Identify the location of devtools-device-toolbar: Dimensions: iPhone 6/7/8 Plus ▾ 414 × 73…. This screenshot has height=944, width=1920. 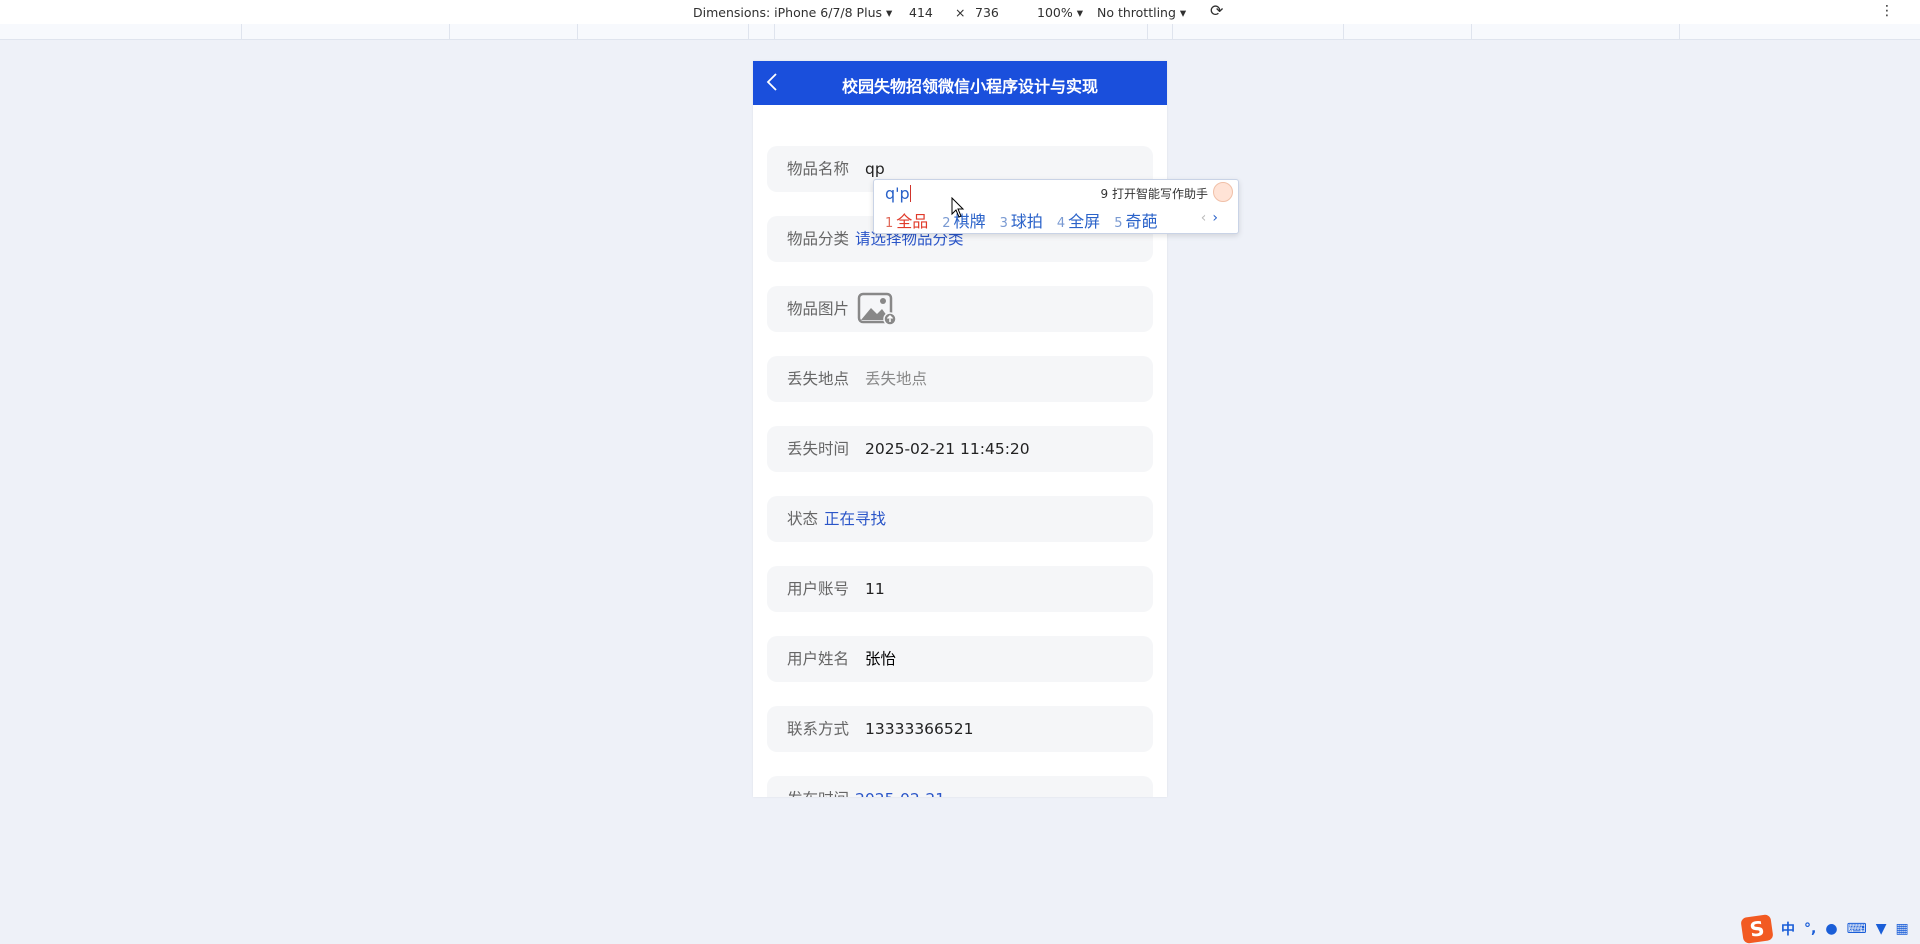
(960, 12).